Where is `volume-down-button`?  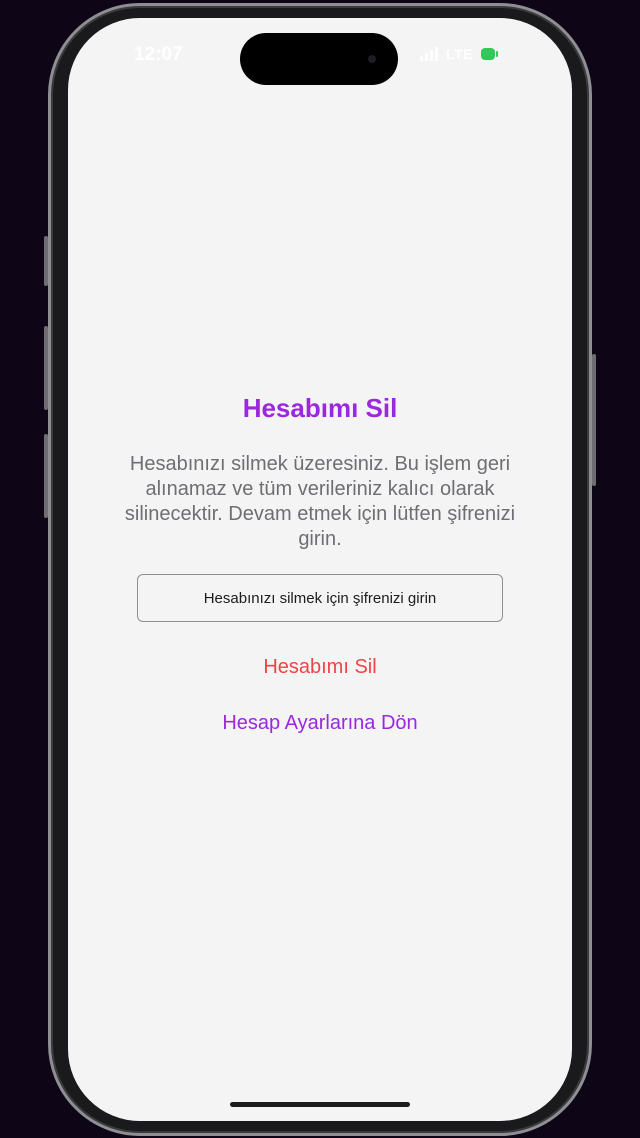 volume-down-button is located at coordinates (46, 476).